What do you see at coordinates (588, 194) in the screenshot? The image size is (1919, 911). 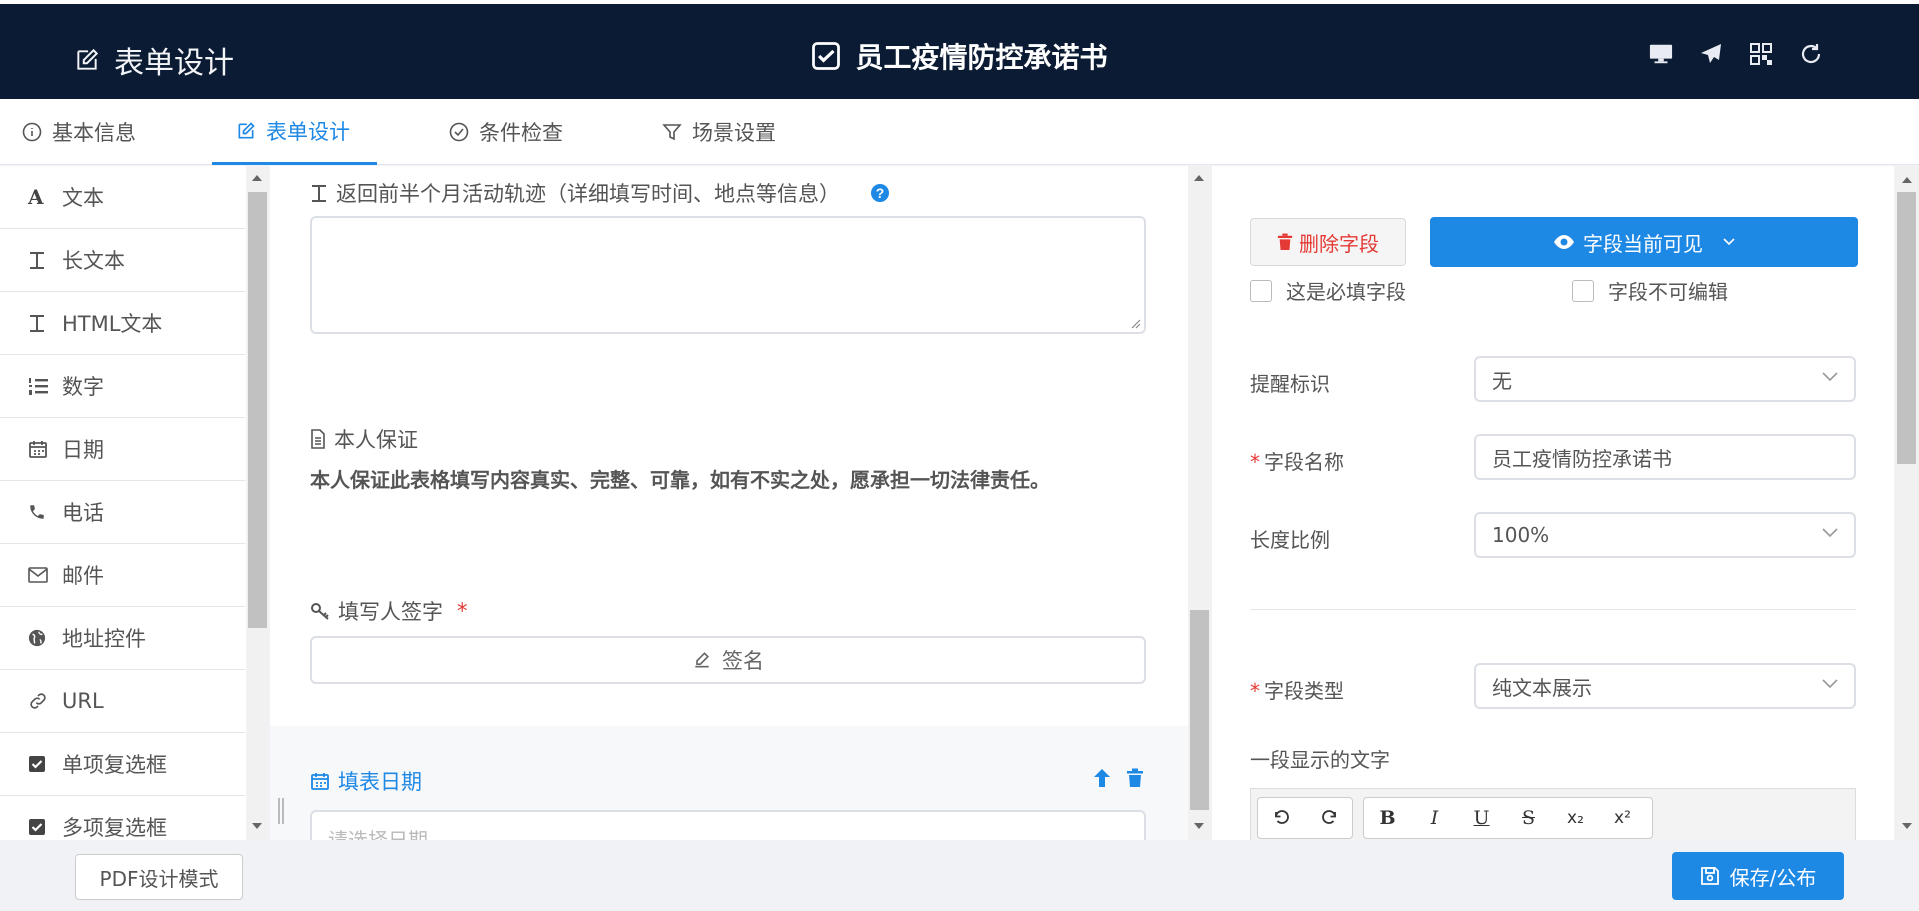 I see `field-label-text: 返回前半个月活动轨迹（详细填写时间、地点等信息）` at bounding box center [588, 194].